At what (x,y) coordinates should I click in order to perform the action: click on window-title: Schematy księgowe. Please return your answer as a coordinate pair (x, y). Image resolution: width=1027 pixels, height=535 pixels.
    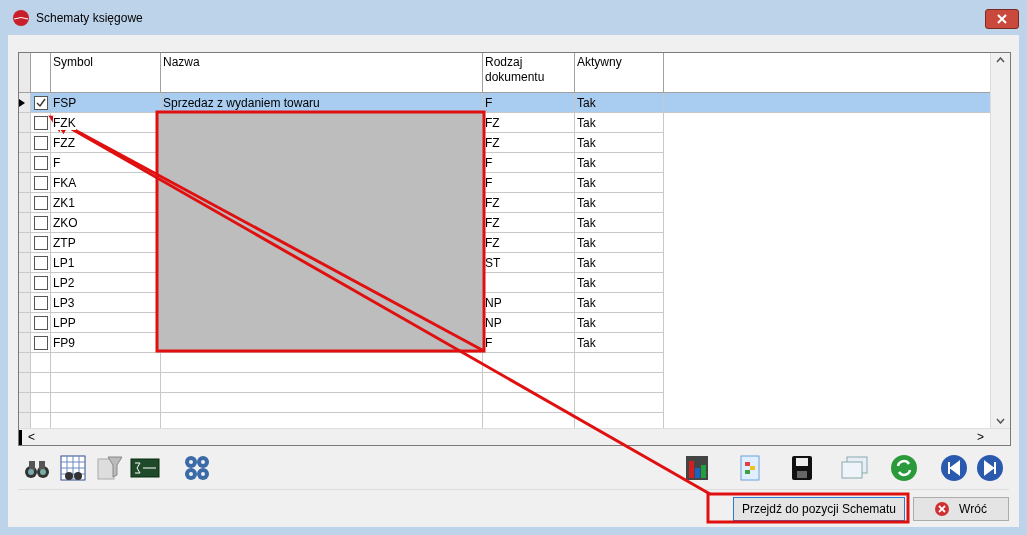
    Looking at the image, I should click on (89, 18).